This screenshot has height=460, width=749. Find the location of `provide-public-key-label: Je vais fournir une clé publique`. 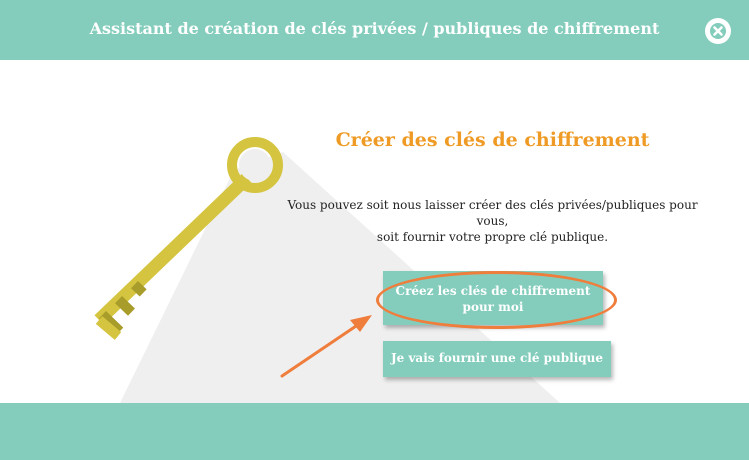

provide-public-key-label: Je vais fournir une clé publique is located at coordinates (497, 358).